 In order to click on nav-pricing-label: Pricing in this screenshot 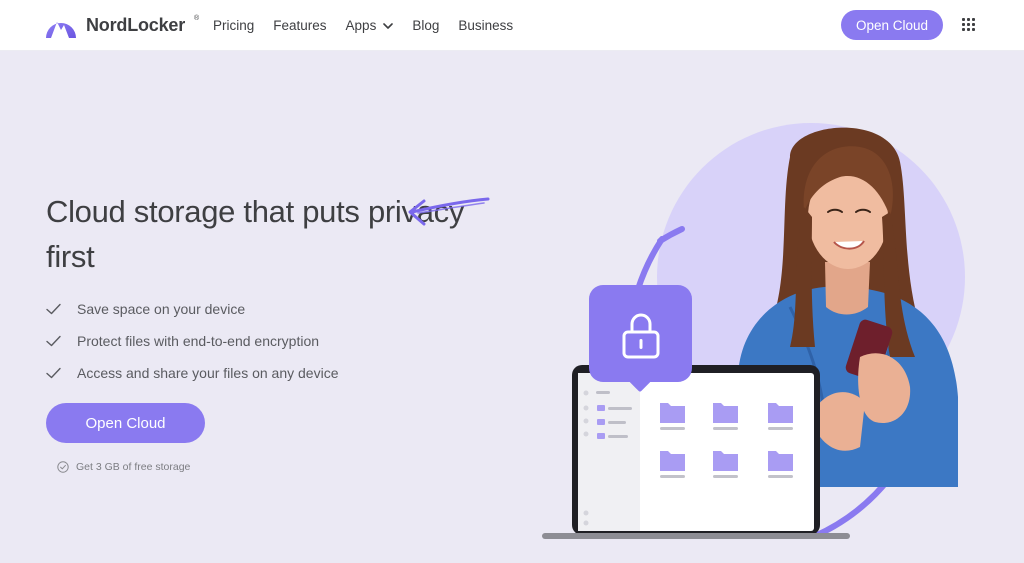, I will do `click(234, 25)`.